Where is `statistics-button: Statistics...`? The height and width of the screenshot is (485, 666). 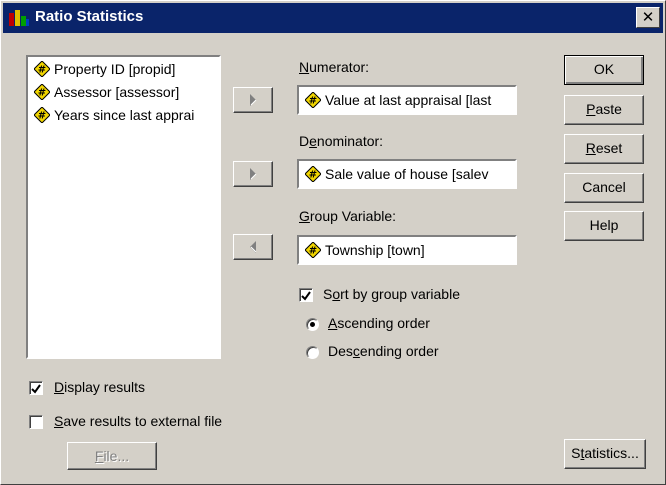 statistics-button: Statistics... is located at coordinates (605, 454).